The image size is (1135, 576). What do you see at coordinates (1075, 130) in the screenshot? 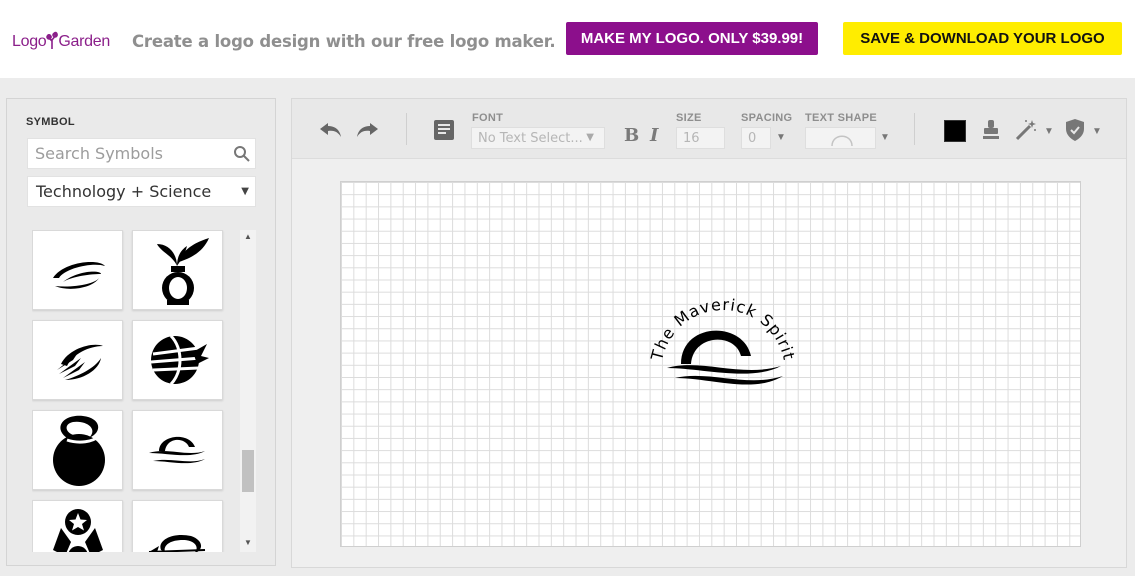
I see `shield-icon` at bounding box center [1075, 130].